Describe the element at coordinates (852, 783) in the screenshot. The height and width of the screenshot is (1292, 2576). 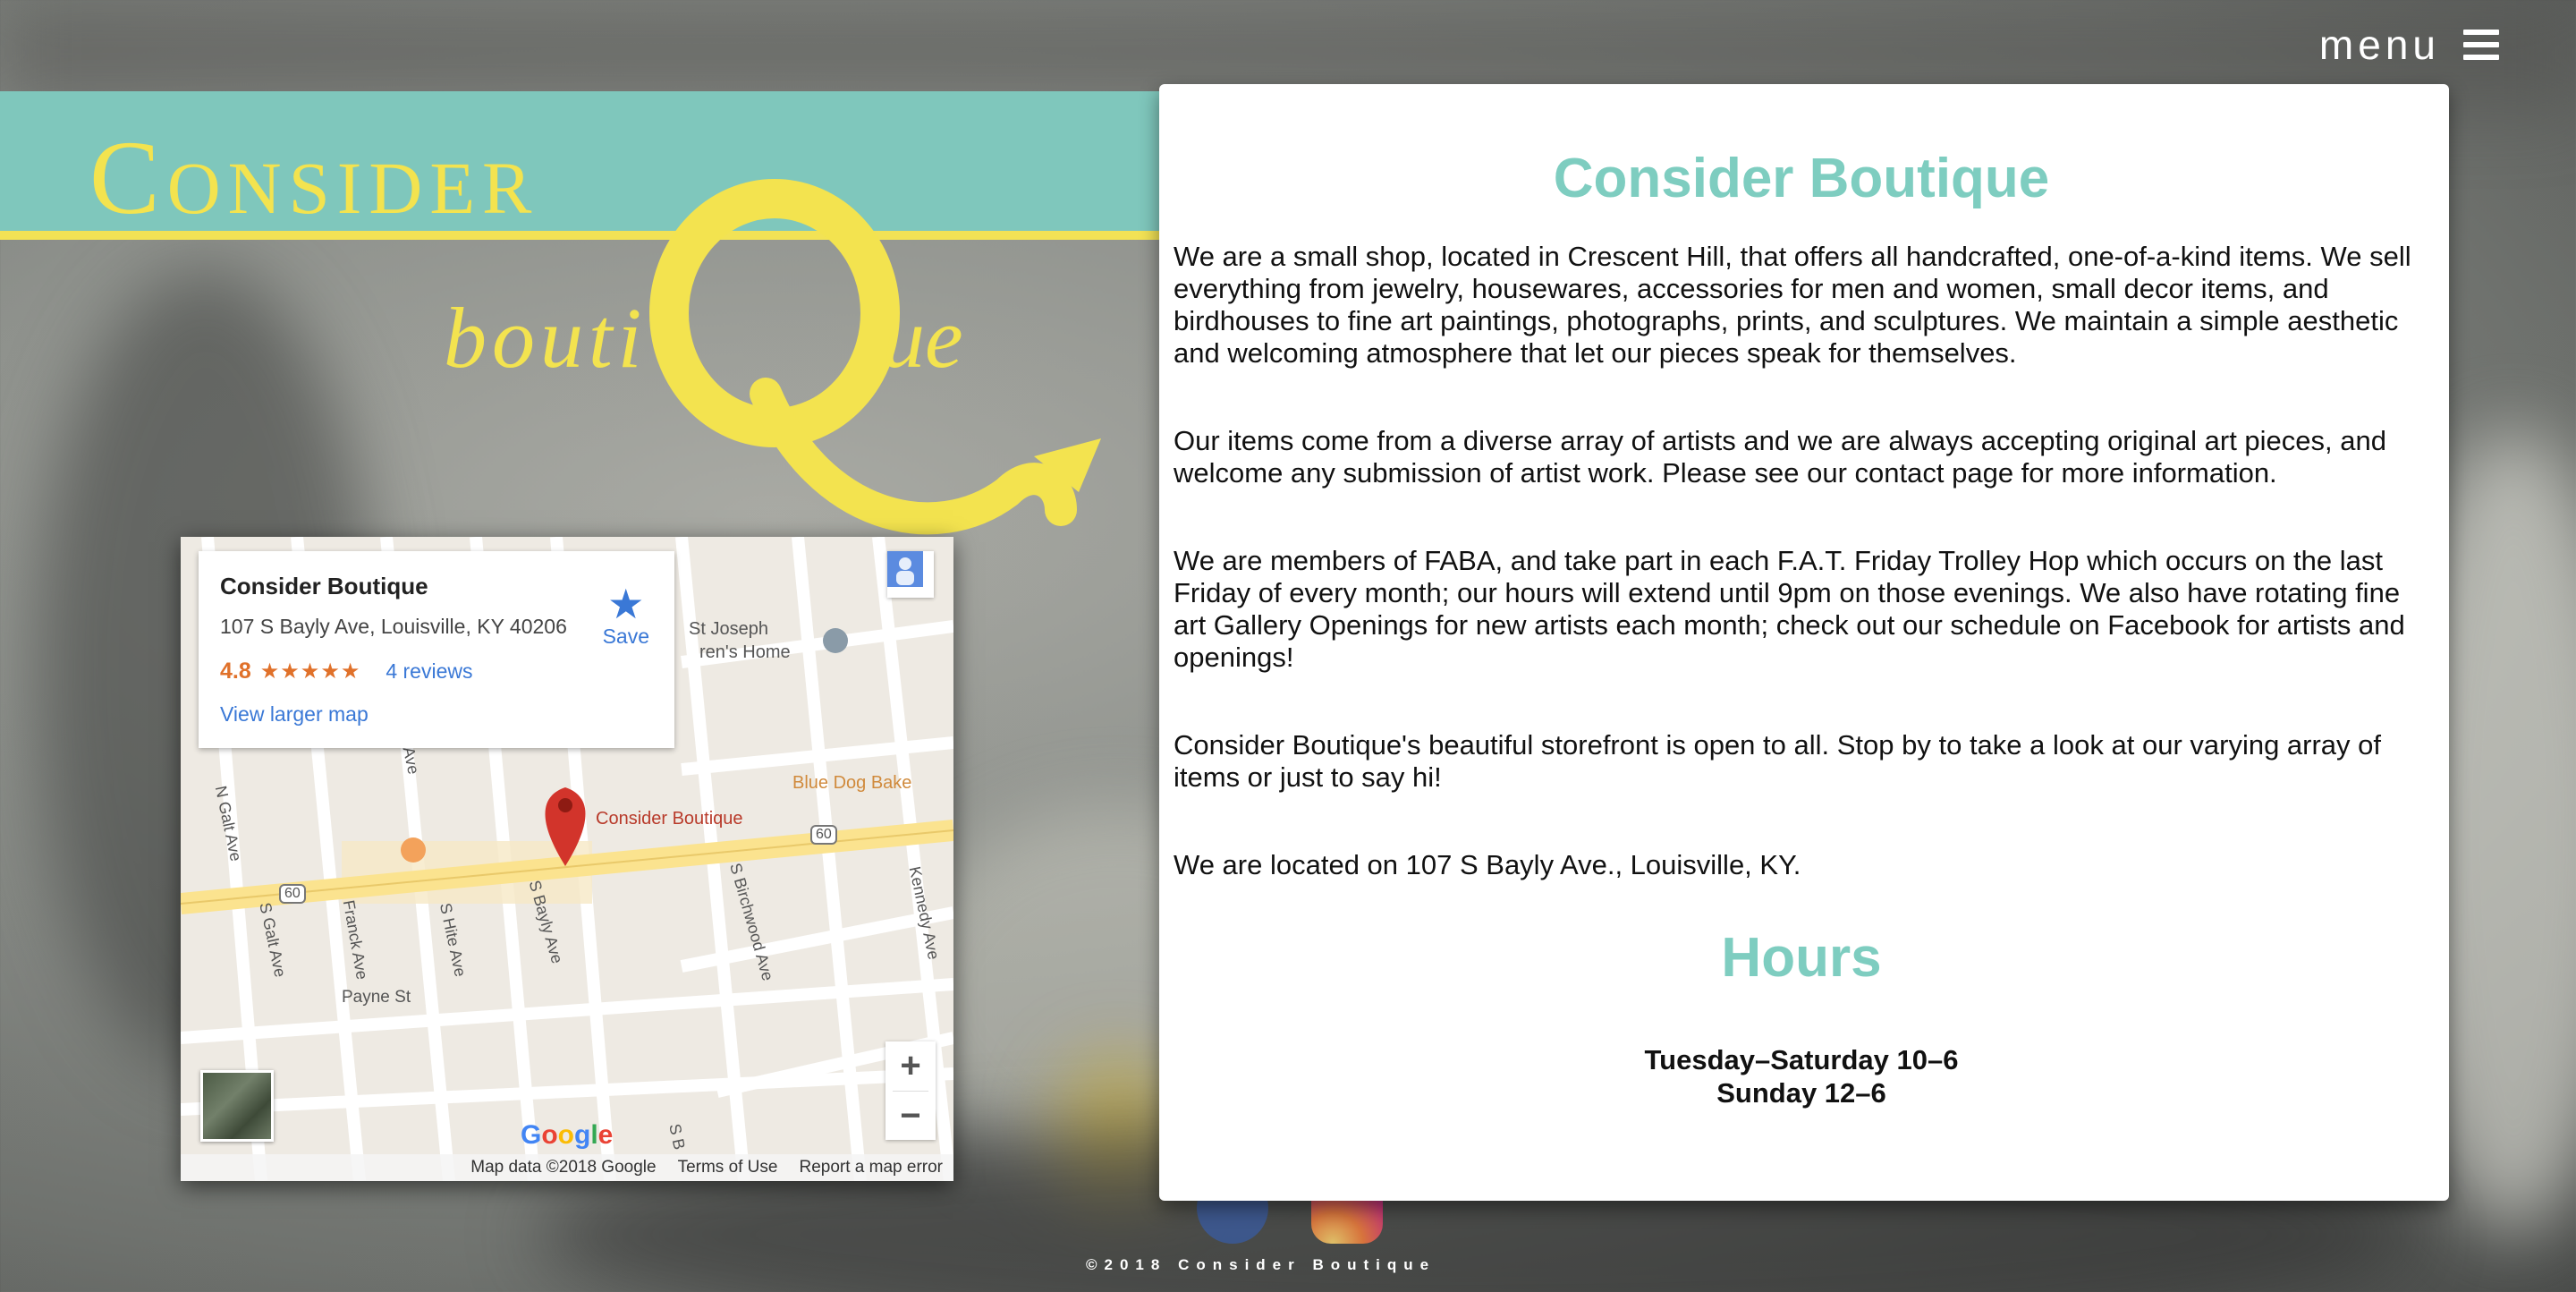
I see `map-label-blue-dog-bakery: Blue Dog Bake` at that location.